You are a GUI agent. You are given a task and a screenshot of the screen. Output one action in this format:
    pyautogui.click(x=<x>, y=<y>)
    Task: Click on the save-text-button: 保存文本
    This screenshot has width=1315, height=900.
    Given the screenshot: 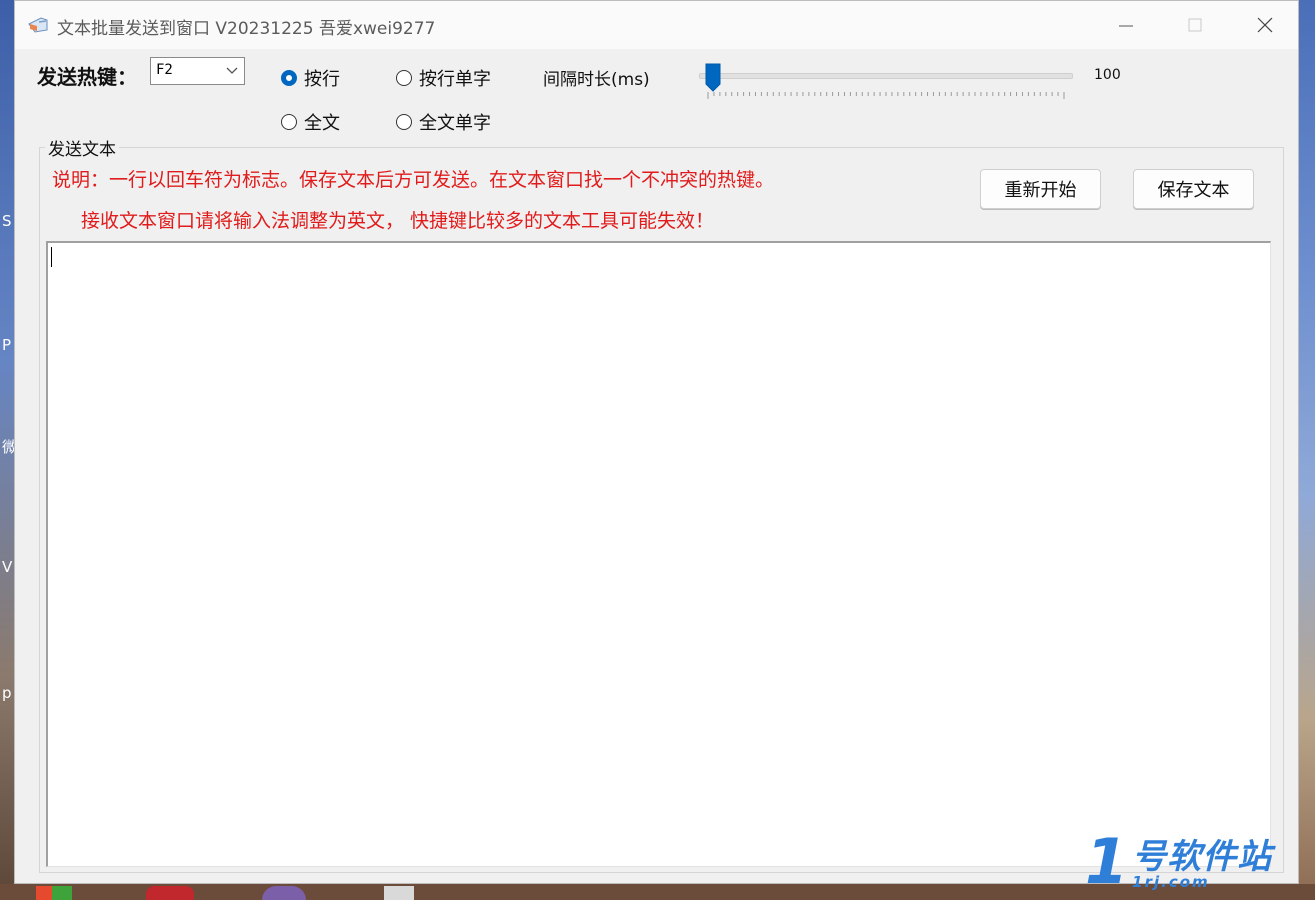 What is the action you would take?
    pyautogui.click(x=1193, y=189)
    